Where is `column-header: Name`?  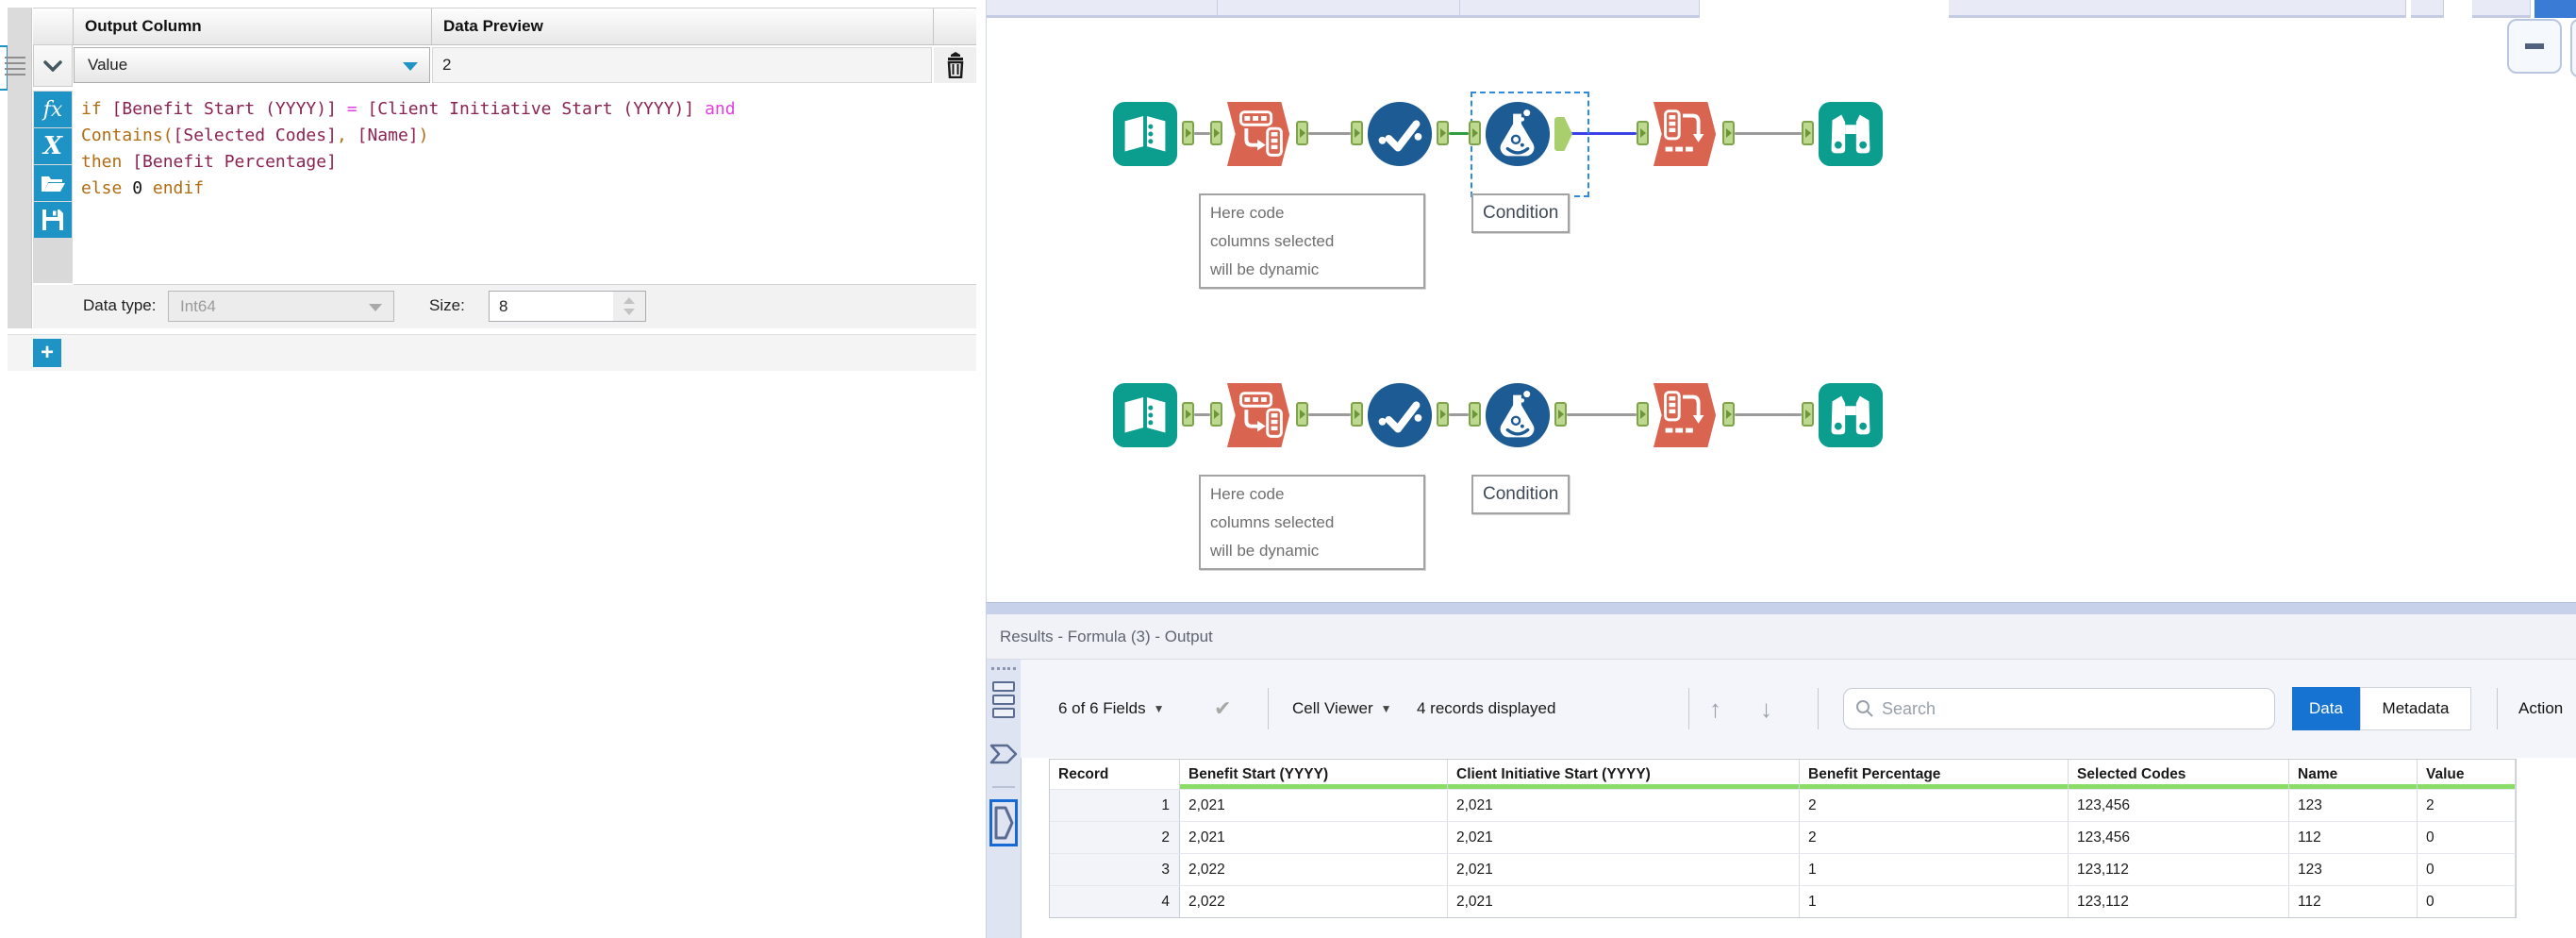
column-header: Name is located at coordinates (2353, 774).